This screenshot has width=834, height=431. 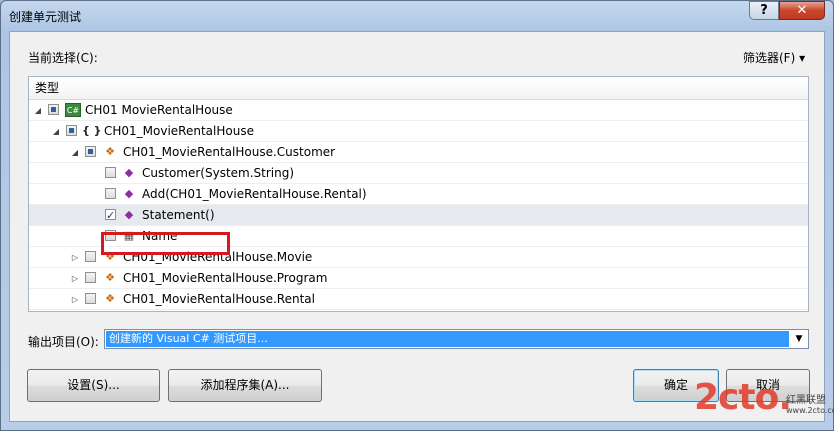 I want to click on namespace-icon: { }, so click(x=92, y=130).